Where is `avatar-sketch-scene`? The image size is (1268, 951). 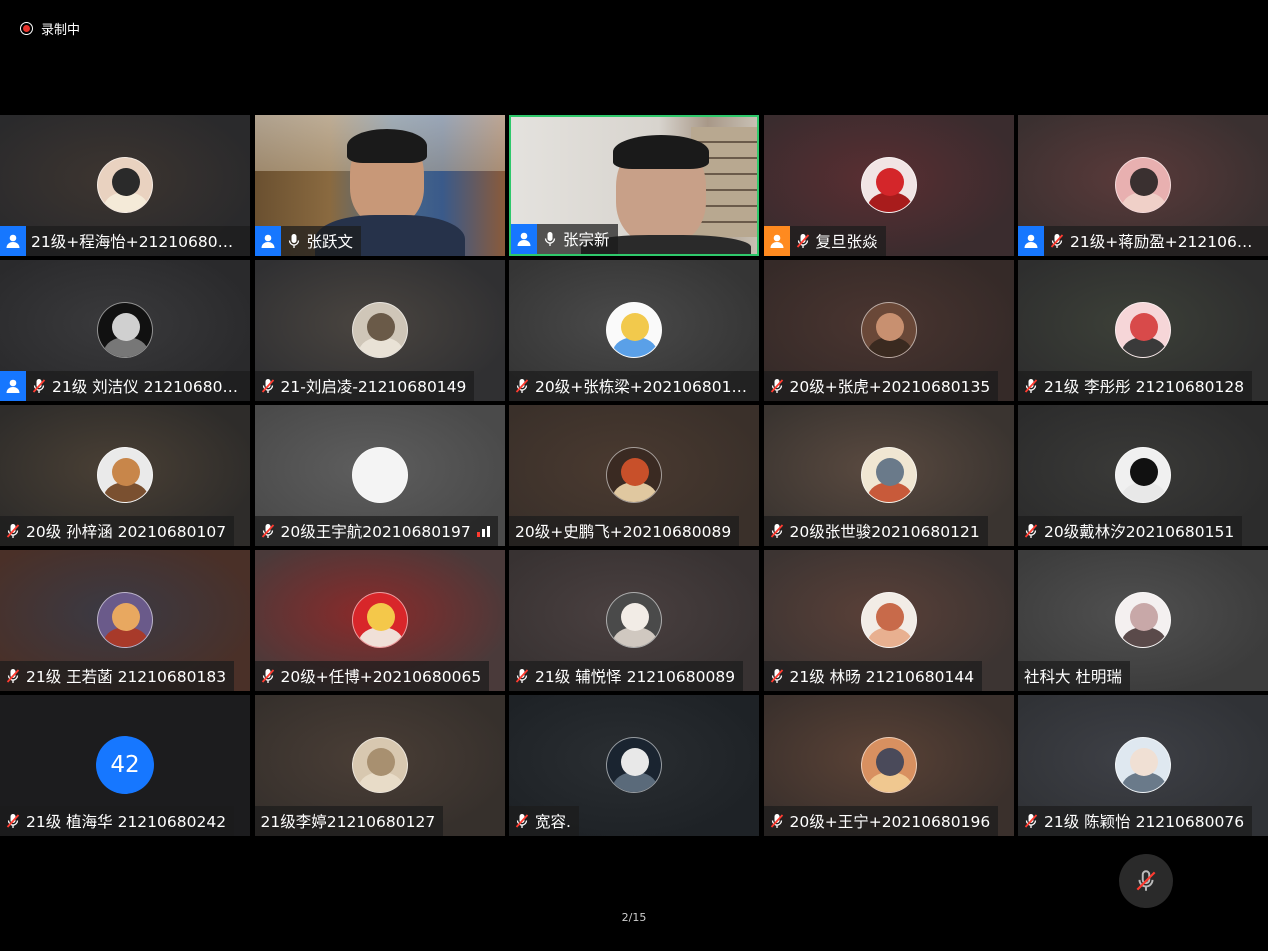 avatar-sketch-scene is located at coordinates (888, 475).